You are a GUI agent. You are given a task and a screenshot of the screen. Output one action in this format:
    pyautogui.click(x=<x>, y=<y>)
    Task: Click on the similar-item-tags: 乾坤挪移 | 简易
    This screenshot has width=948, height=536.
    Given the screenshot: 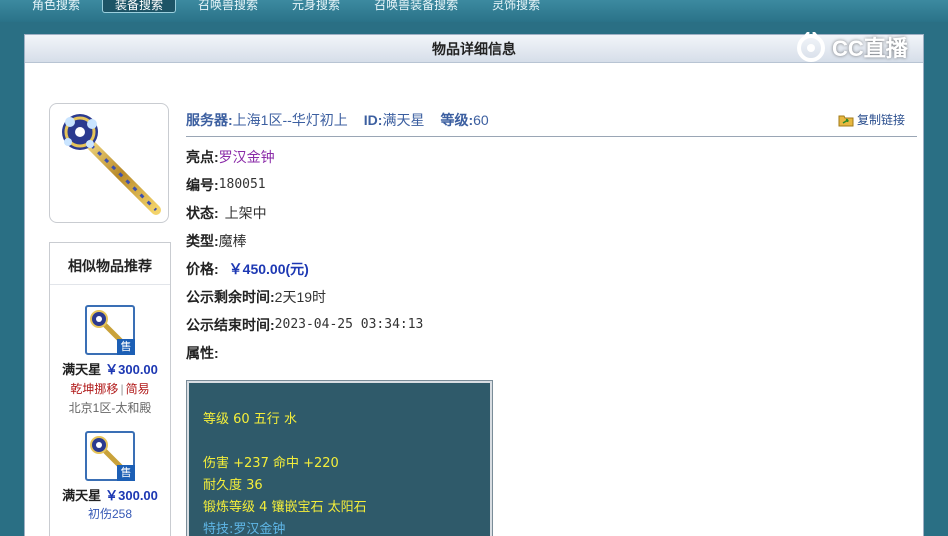 What is the action you would take?
    pyautogui.click(x=110, y=389)
    